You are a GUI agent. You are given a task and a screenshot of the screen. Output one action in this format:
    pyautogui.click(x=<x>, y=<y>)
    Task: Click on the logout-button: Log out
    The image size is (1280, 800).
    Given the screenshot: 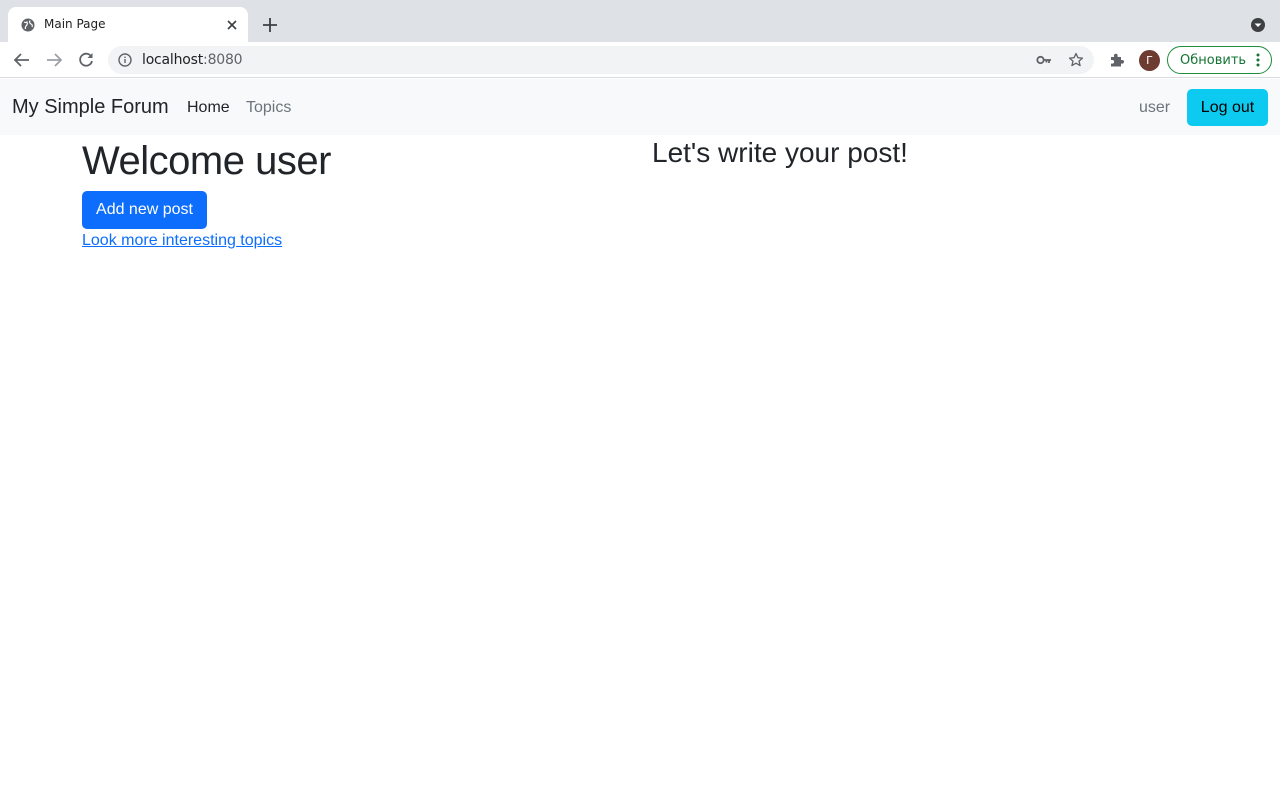 What is the action you would take?
    pyautogui.click(x=1227, y=107)
    